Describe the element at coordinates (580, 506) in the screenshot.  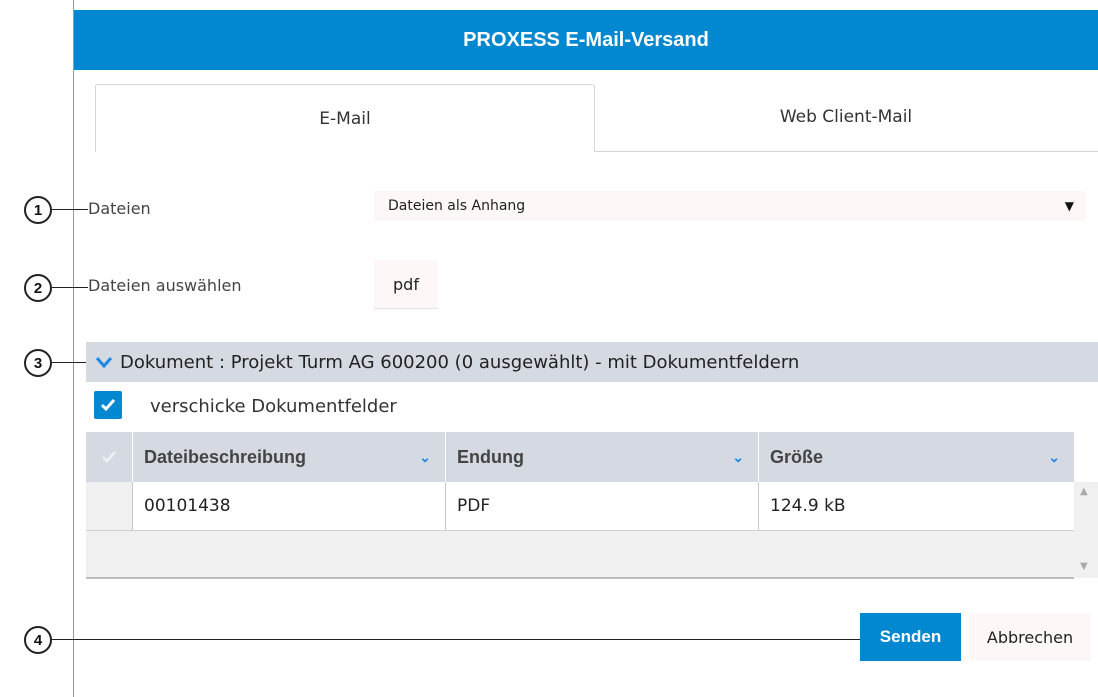
I see `table-row: 00101438 PDF 124.9 kB` at that location.